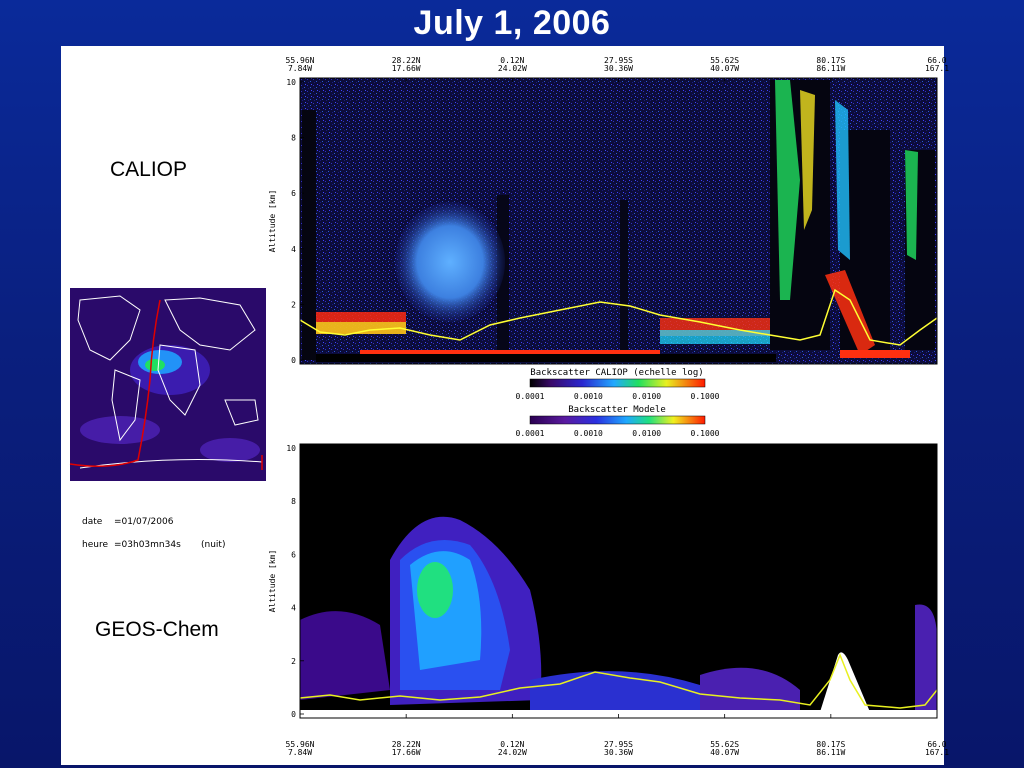  Describe the element at coordinates (167, 384) in the screenshot. I see `world-map-inset` at that location.